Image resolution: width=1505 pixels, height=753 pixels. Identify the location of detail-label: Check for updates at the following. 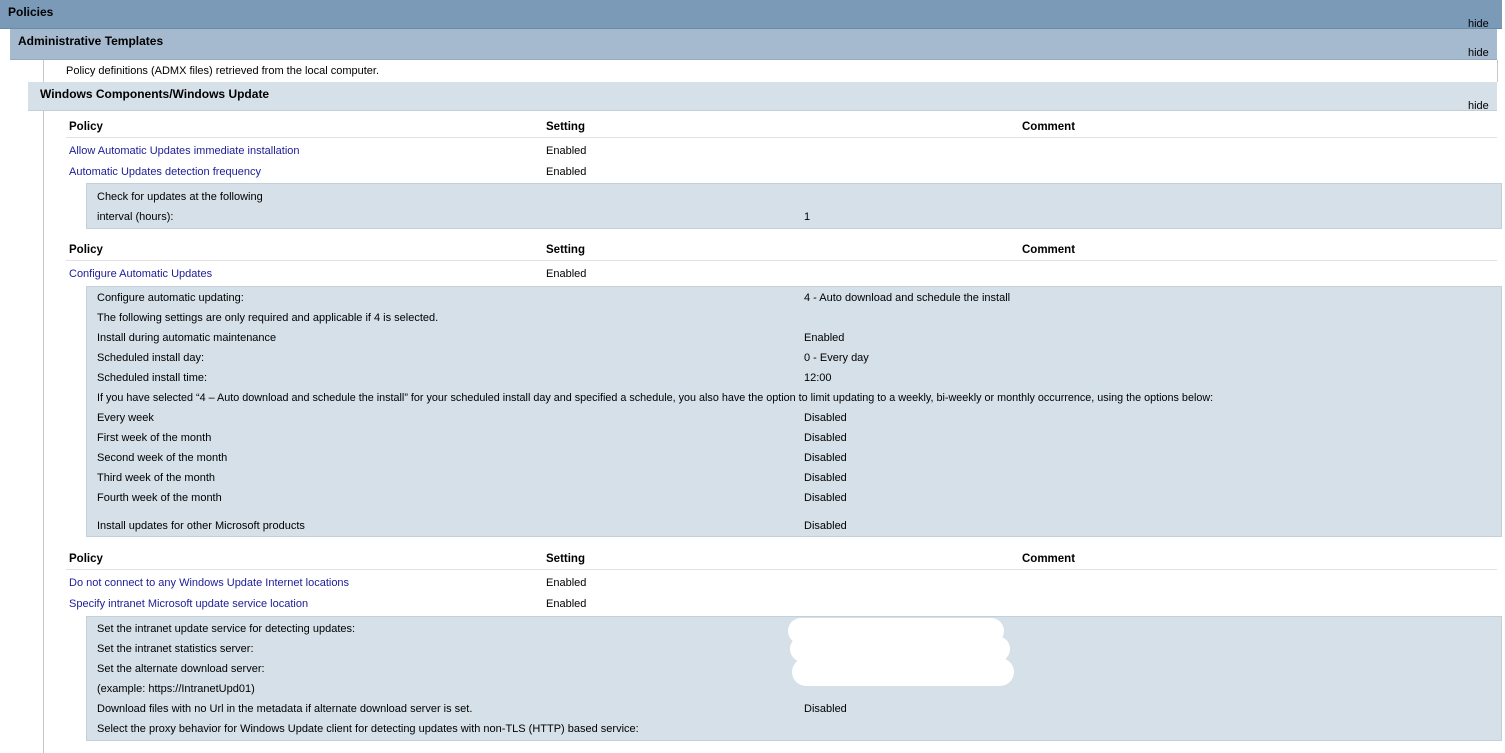
(180, 197).